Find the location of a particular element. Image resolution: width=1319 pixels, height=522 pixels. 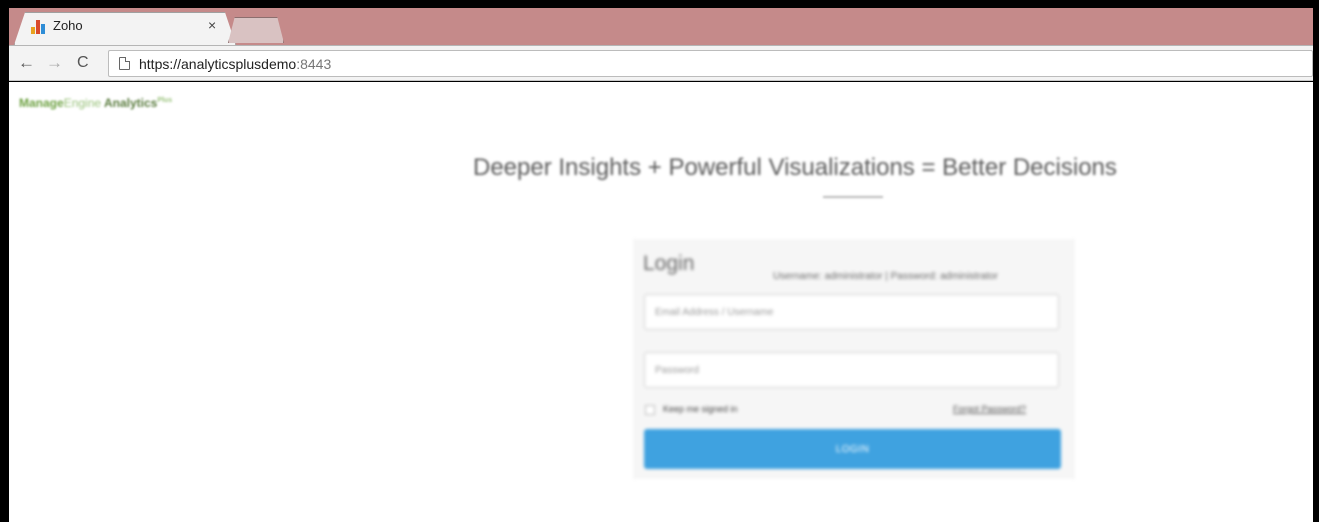

back-icon: ← is located at coordinates (26, 63).